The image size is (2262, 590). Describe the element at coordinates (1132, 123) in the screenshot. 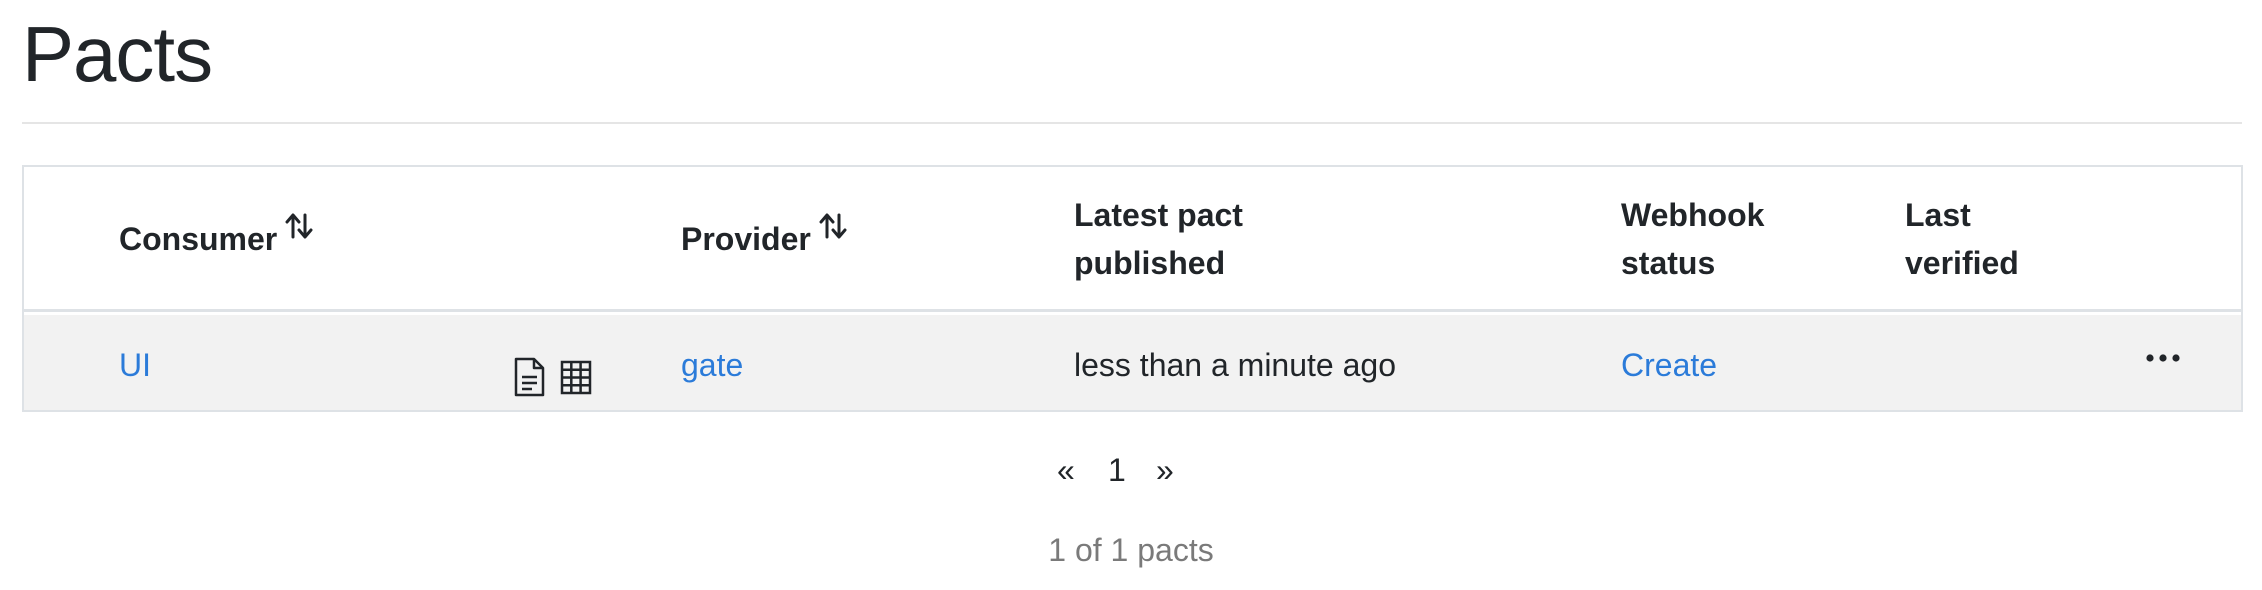

I see `title-divider` at that location.